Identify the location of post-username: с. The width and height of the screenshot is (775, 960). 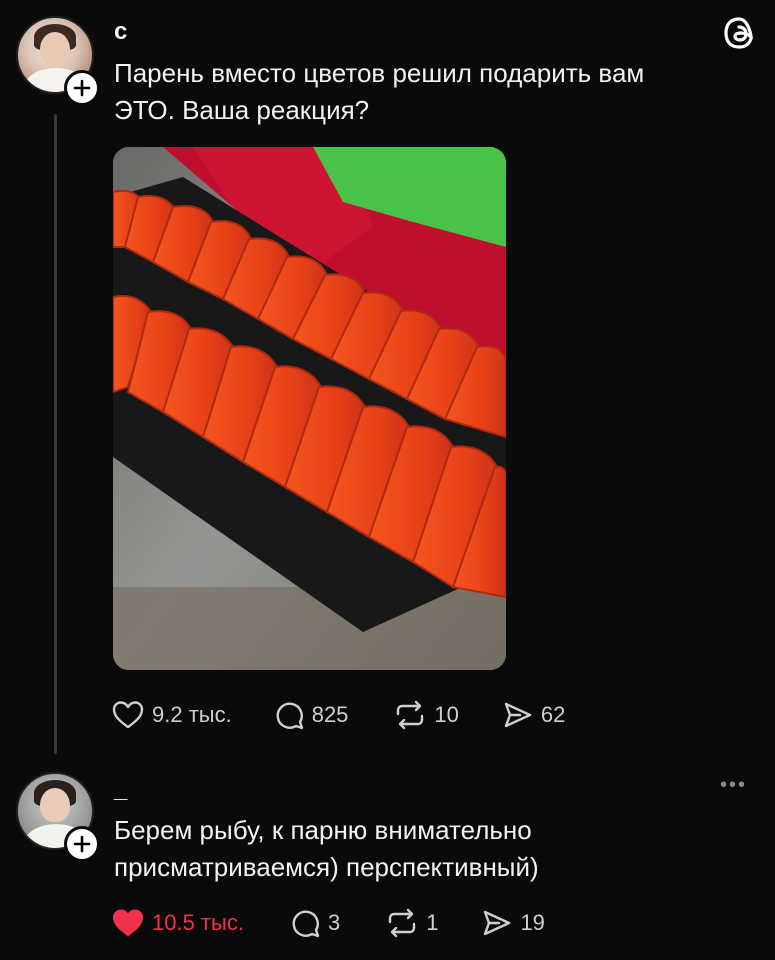
(120, 32).